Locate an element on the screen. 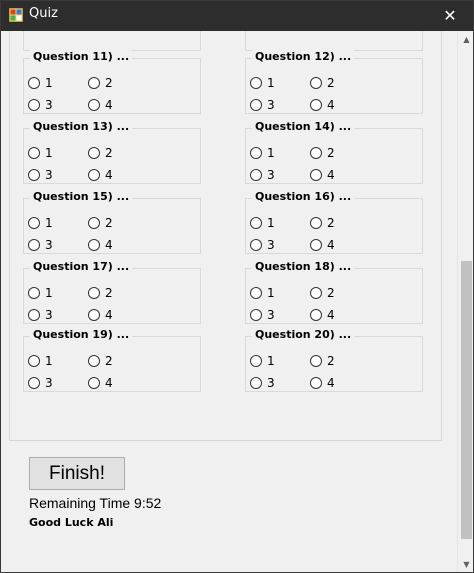 This screenshot has height=573, width=474. title-bar: Quiz ✕ is located at coordinates (237, 16).